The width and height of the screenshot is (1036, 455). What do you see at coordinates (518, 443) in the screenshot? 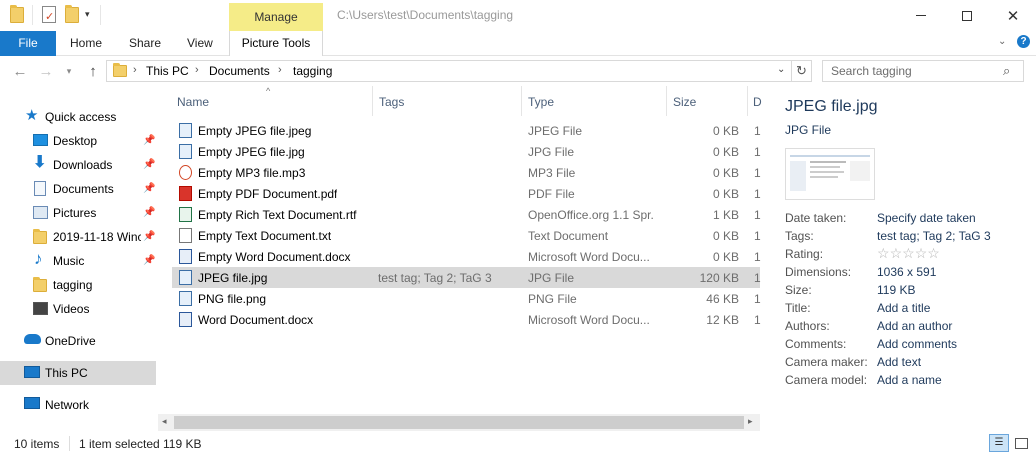
I see `status-bar: 10 items 1 item selected 119 KB ☰` at bounding box center [518, 443].